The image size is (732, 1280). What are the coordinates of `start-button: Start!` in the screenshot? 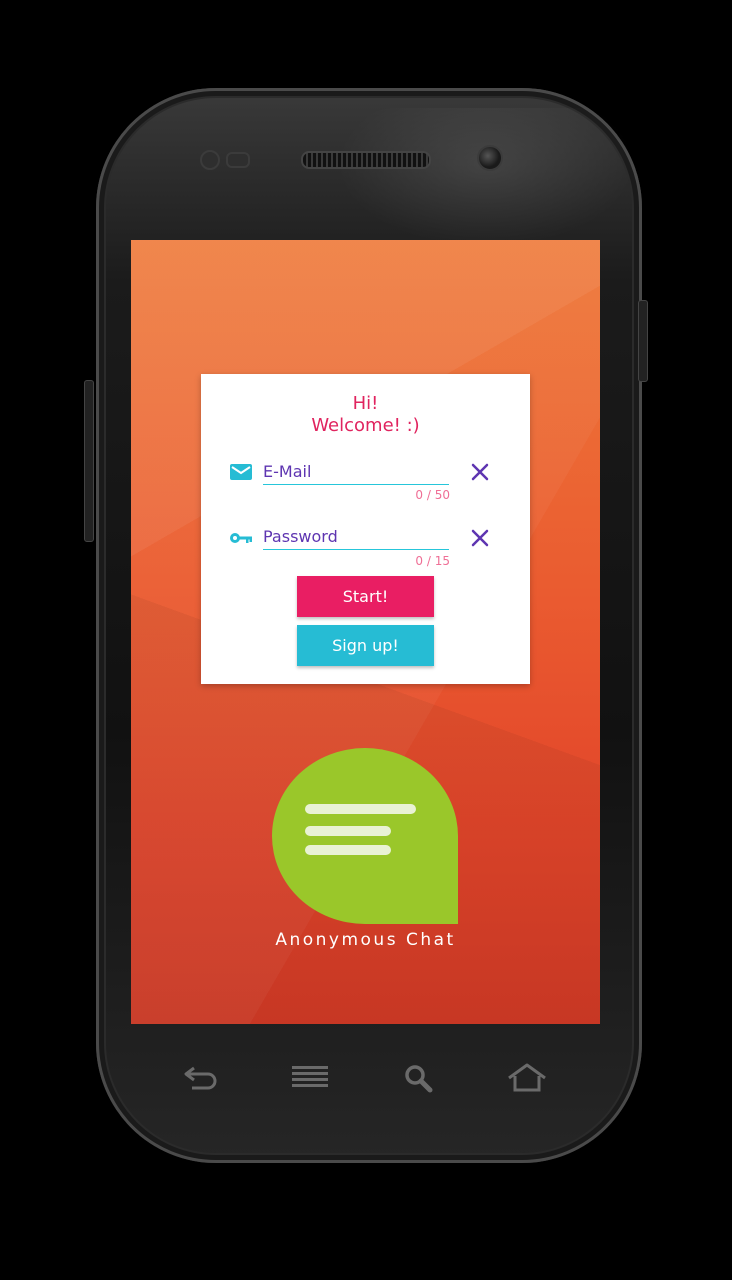 It's located at (365, 596).